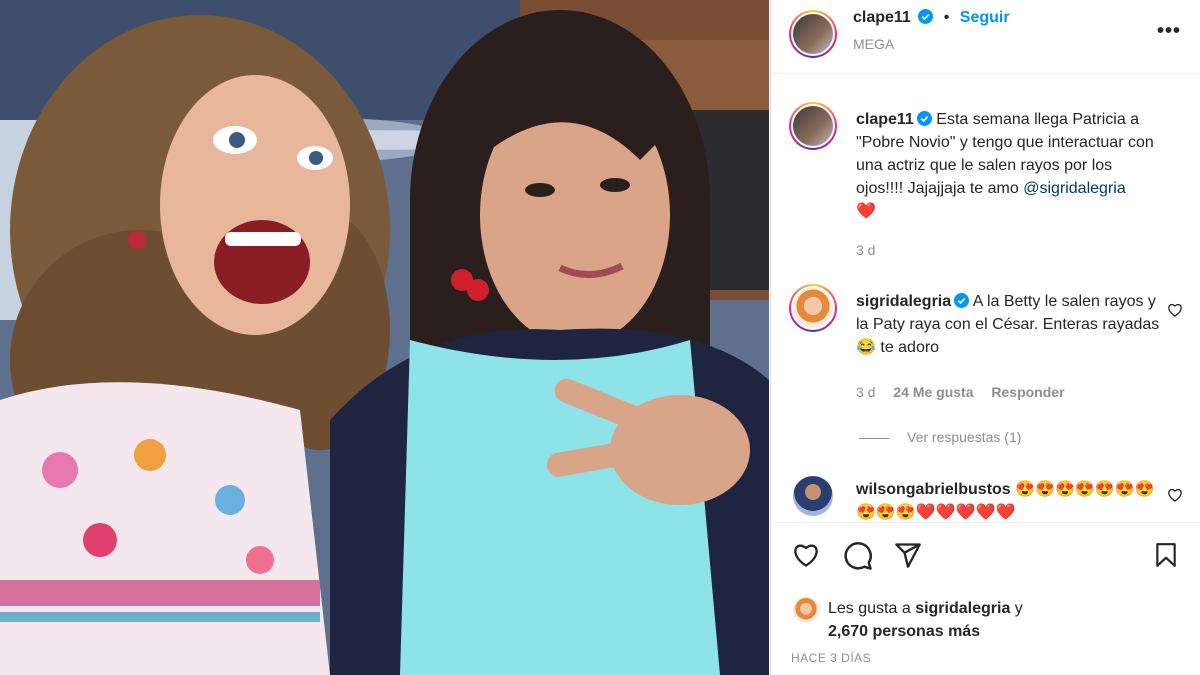 This screenshot has height=675, width=1200. Describe the element at coordinates (933, 392) in the screenshot. I see `comment-likes: 24 Me gusta` at that location.